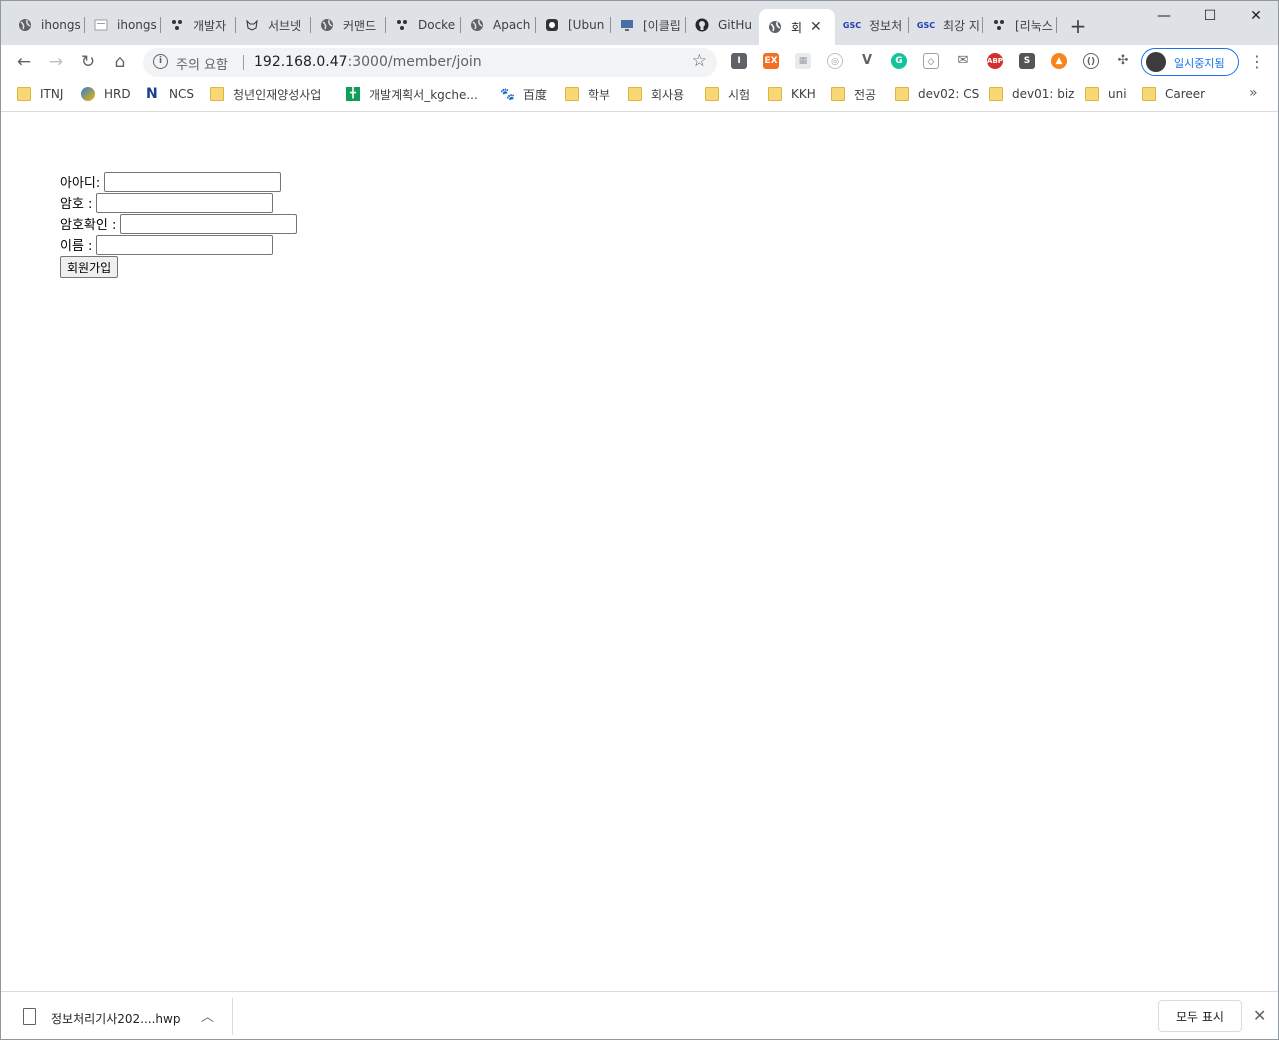 Image resolution: width=1279 pixels, height=1040 pixels. What do you see at coordinates (739, 61) in the screenshot?
I see `extension-i-icon: I` at bounding box center [739, 61].